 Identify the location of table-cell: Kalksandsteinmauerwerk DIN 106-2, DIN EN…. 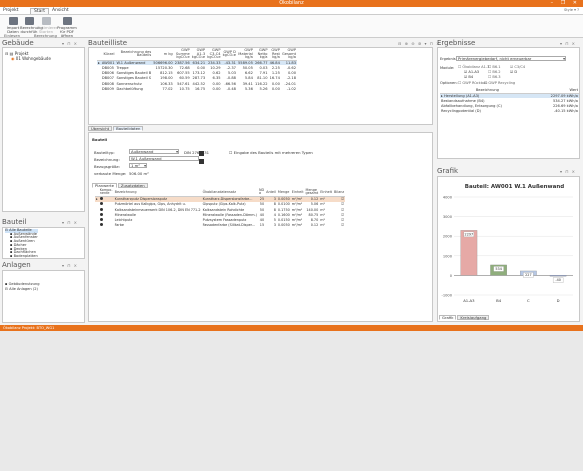
(157, 209).